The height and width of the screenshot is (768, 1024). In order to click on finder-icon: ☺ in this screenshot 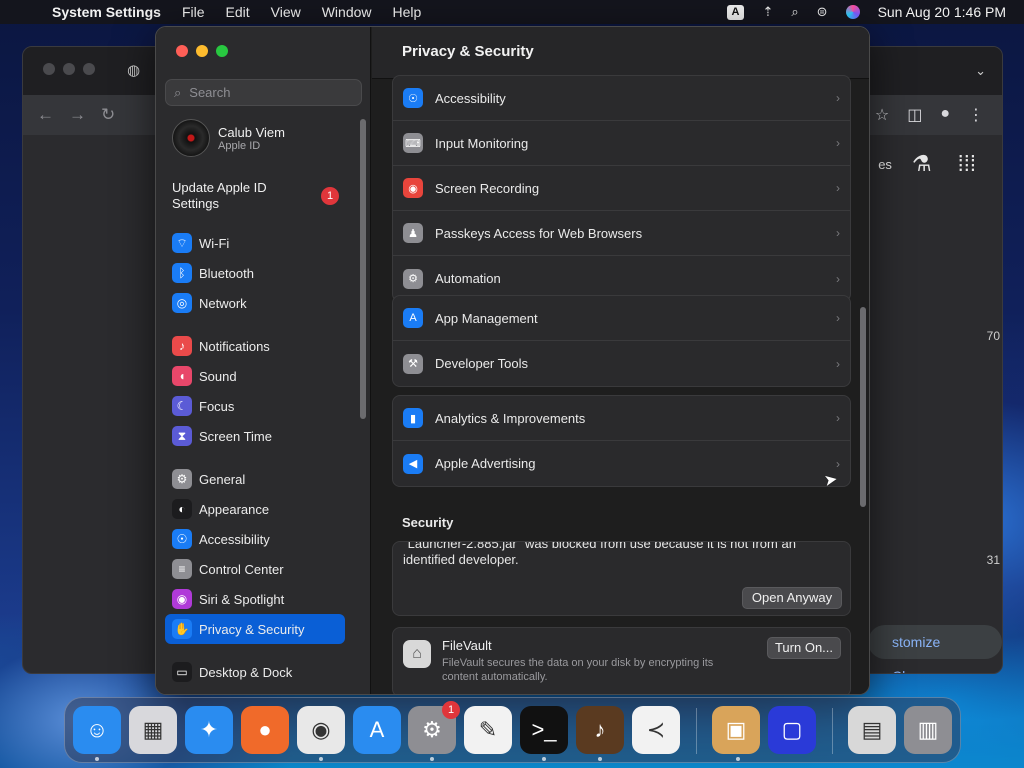, I will do `click(97, 730)`.